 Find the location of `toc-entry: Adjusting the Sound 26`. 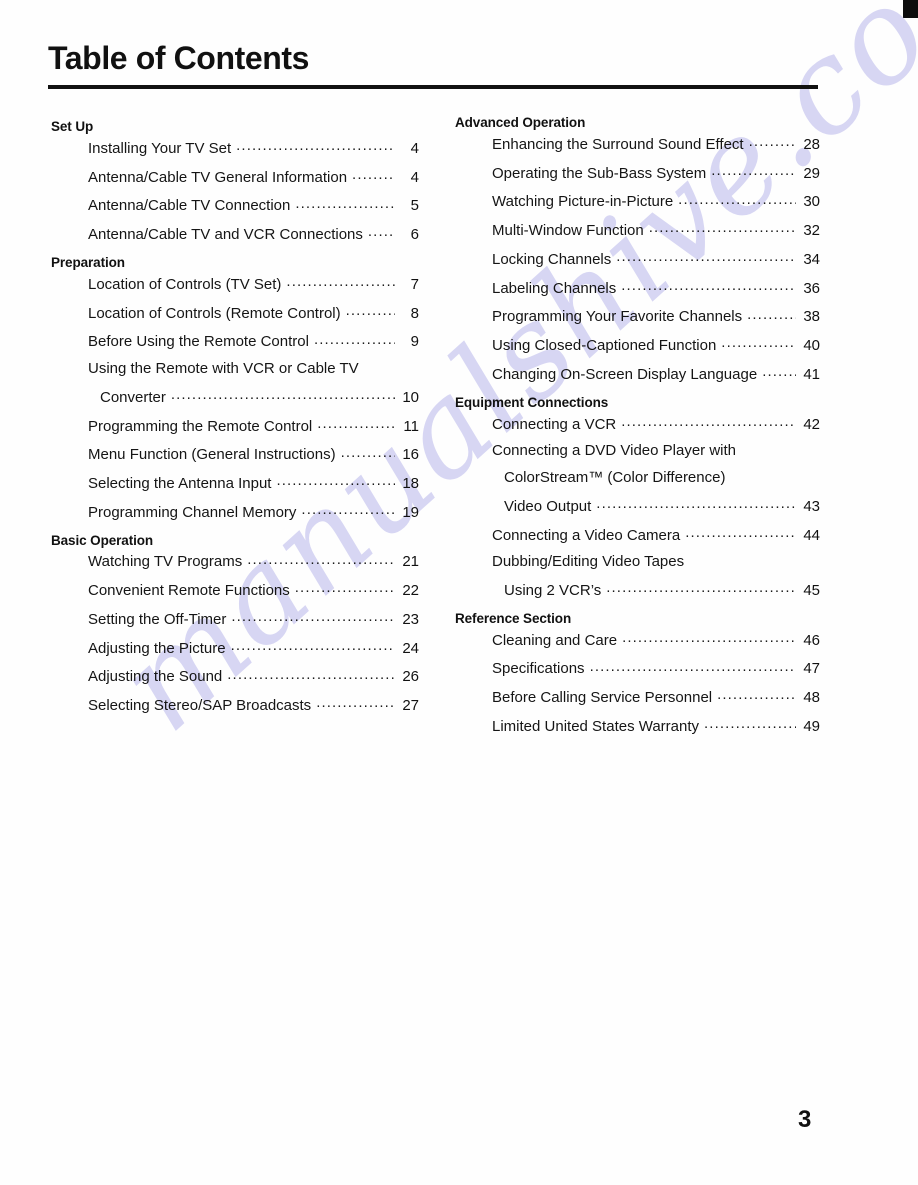

toc-entry: Adjusting the Sound 26 is located at coordinates (253, 676).